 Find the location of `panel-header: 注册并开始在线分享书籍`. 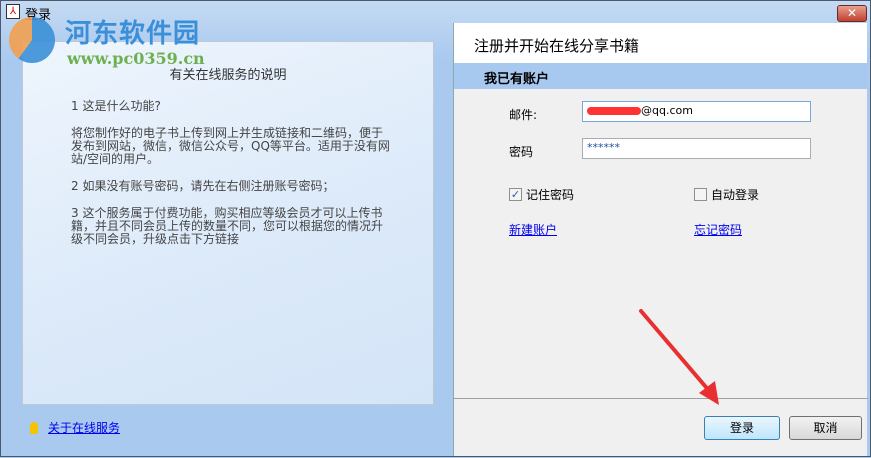

panel-header: 注册并开始在线分享书籍 is located at coordinates (660, 43).